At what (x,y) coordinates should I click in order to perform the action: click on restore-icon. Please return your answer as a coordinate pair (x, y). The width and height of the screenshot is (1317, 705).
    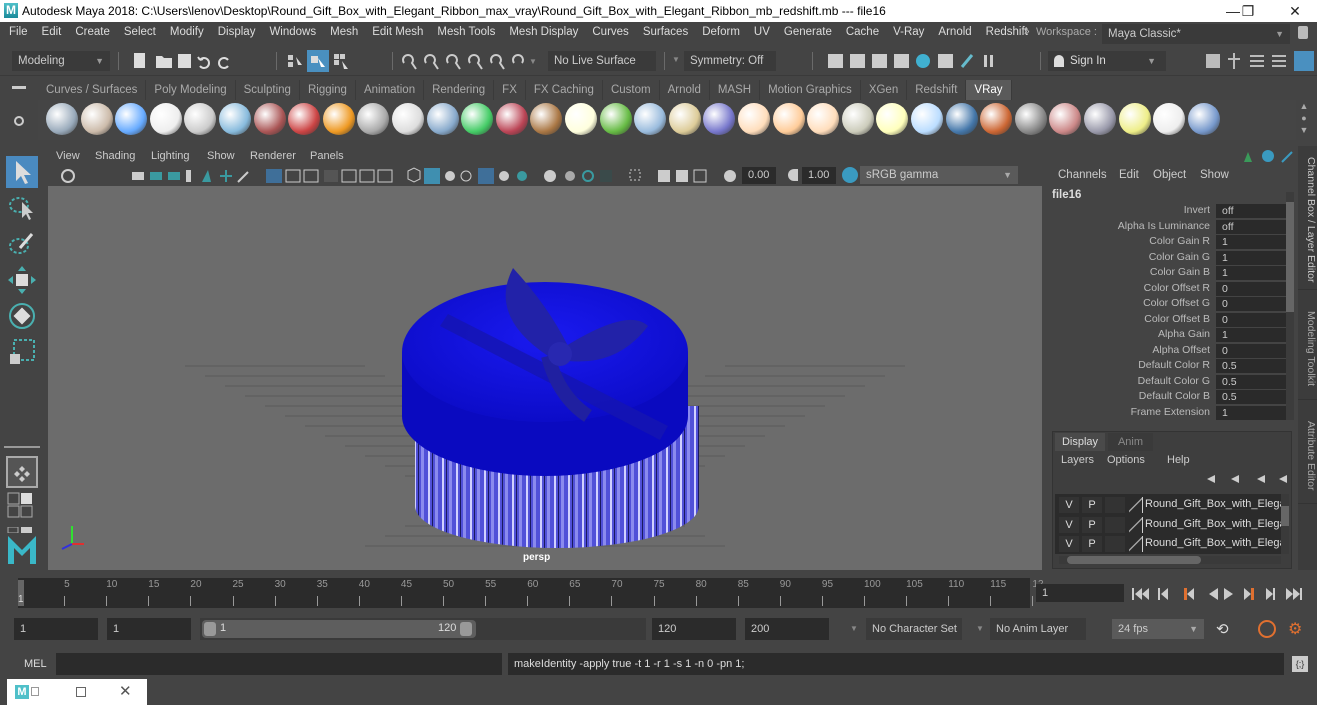
    Looking at the image, I should click on (35, 691).